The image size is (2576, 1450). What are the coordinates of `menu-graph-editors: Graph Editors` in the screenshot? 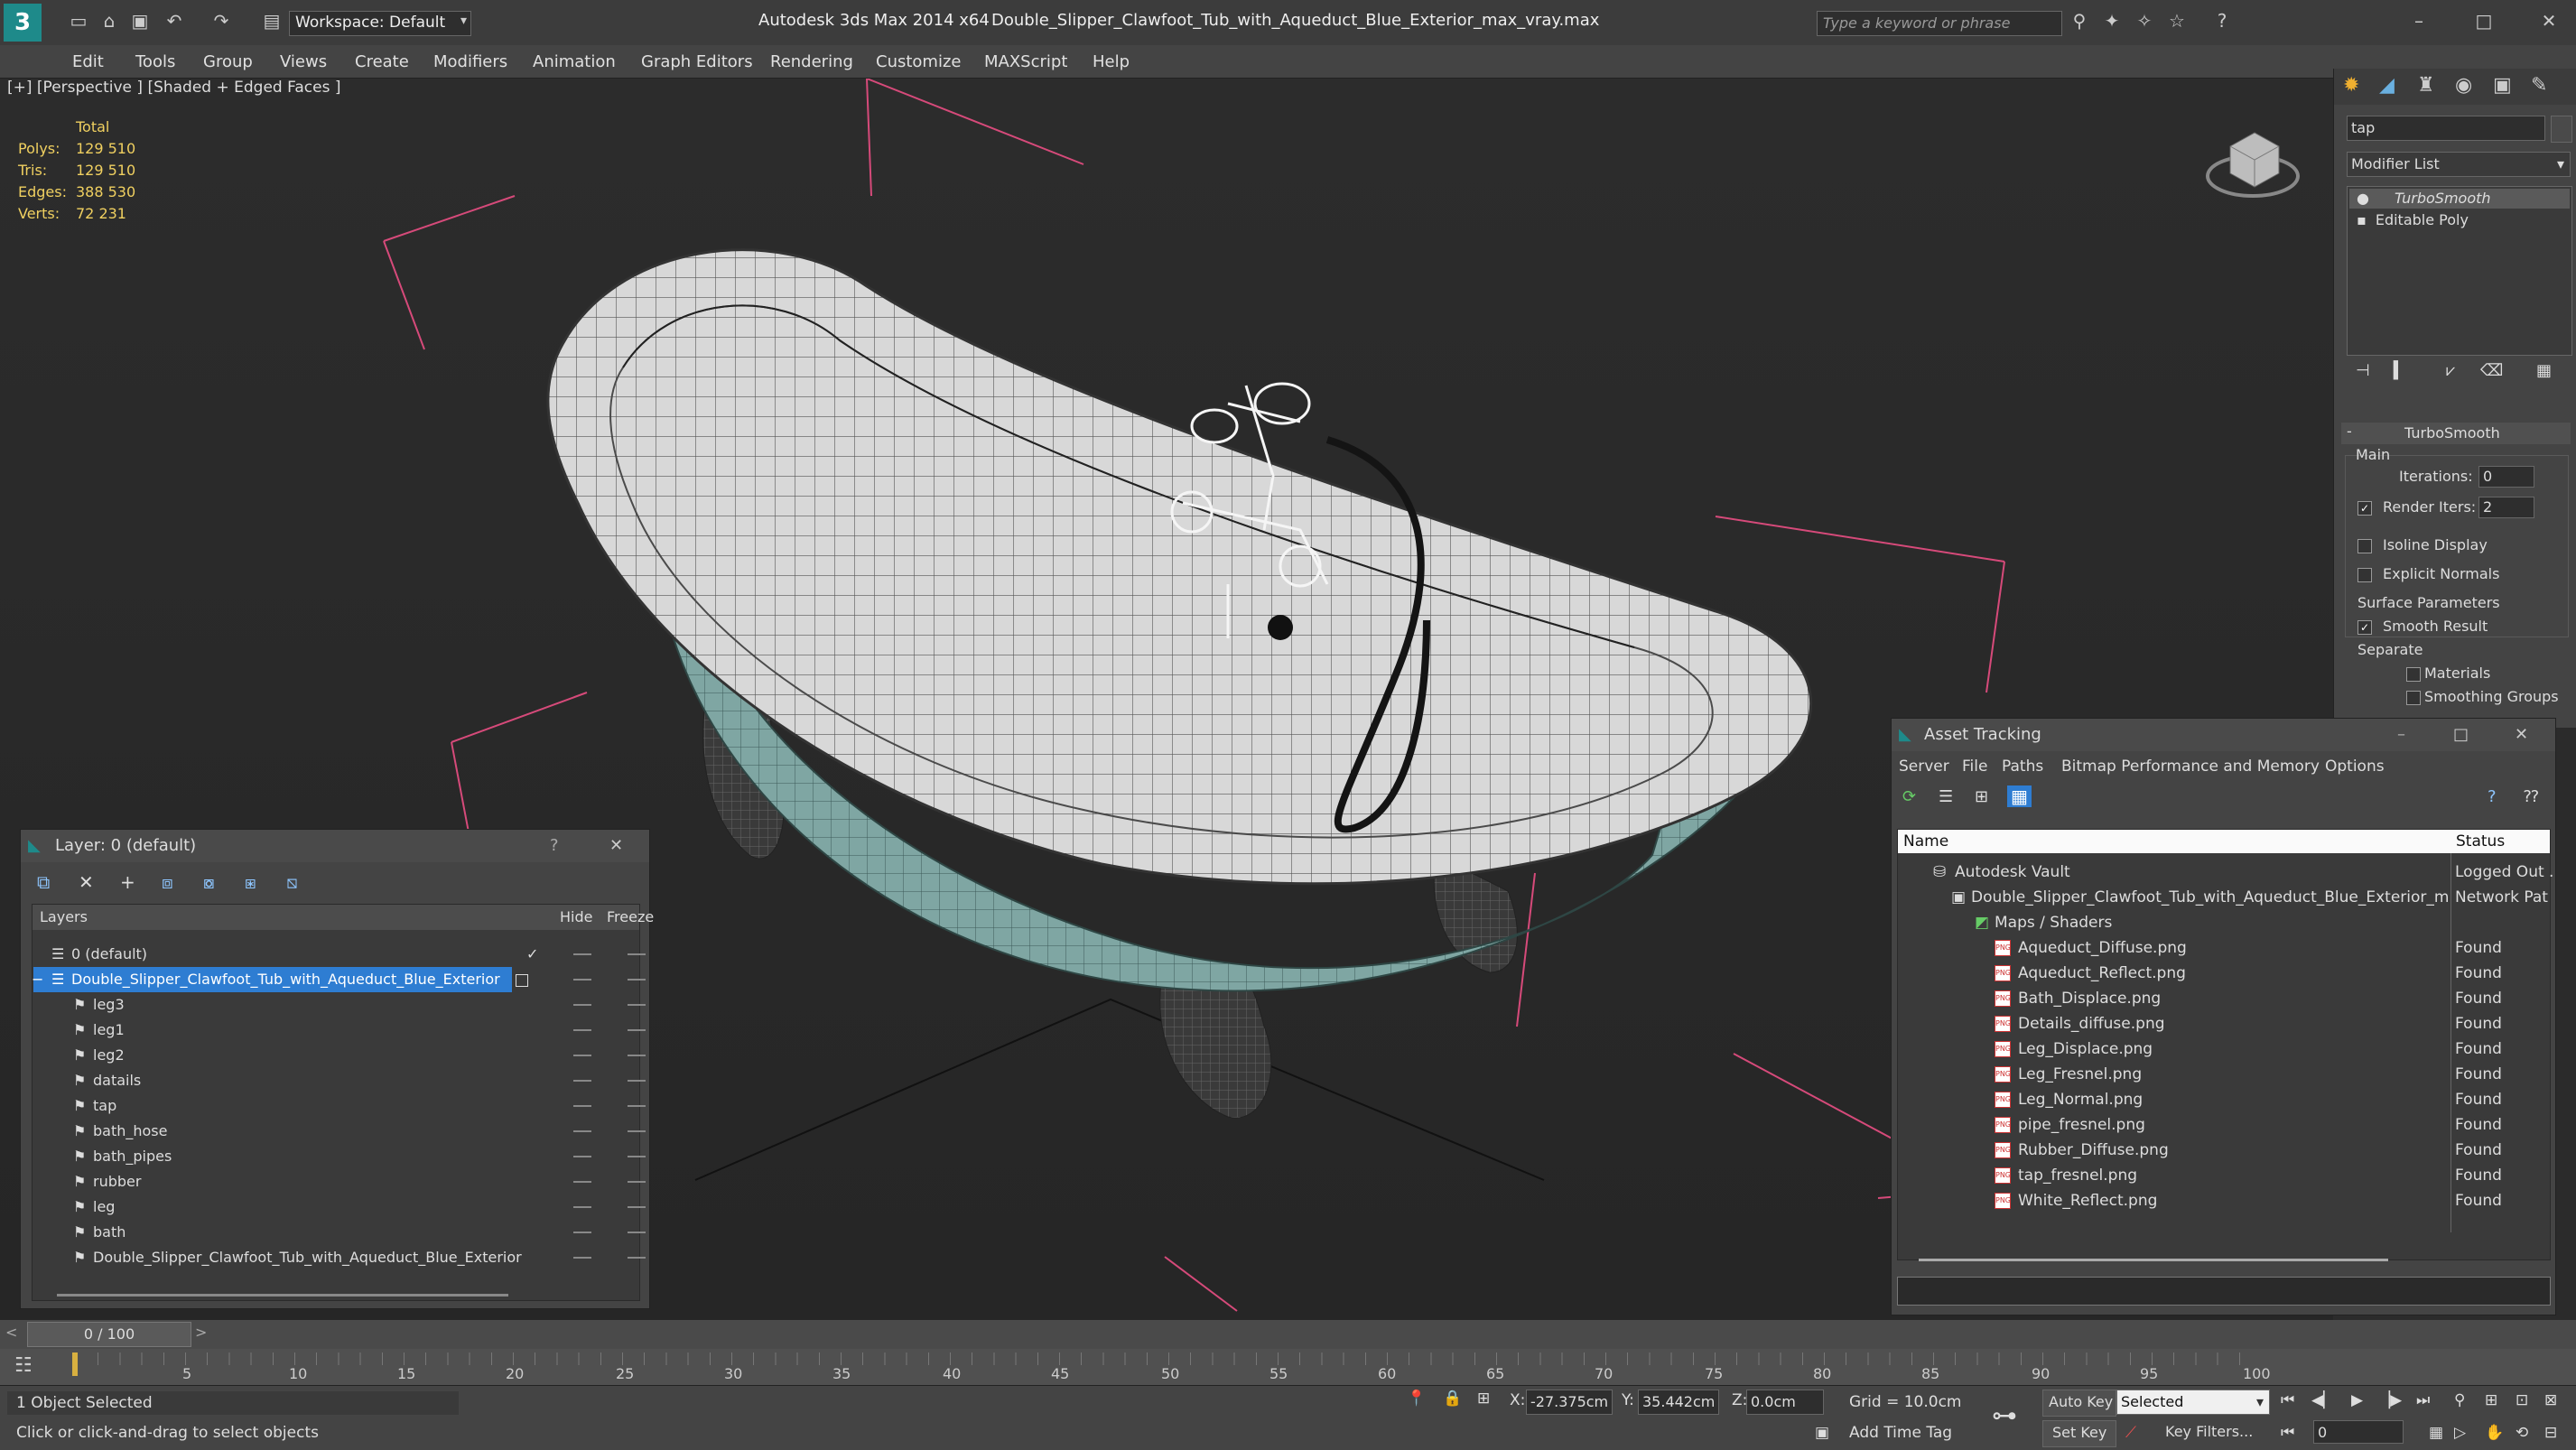 It's located at (697, 61).